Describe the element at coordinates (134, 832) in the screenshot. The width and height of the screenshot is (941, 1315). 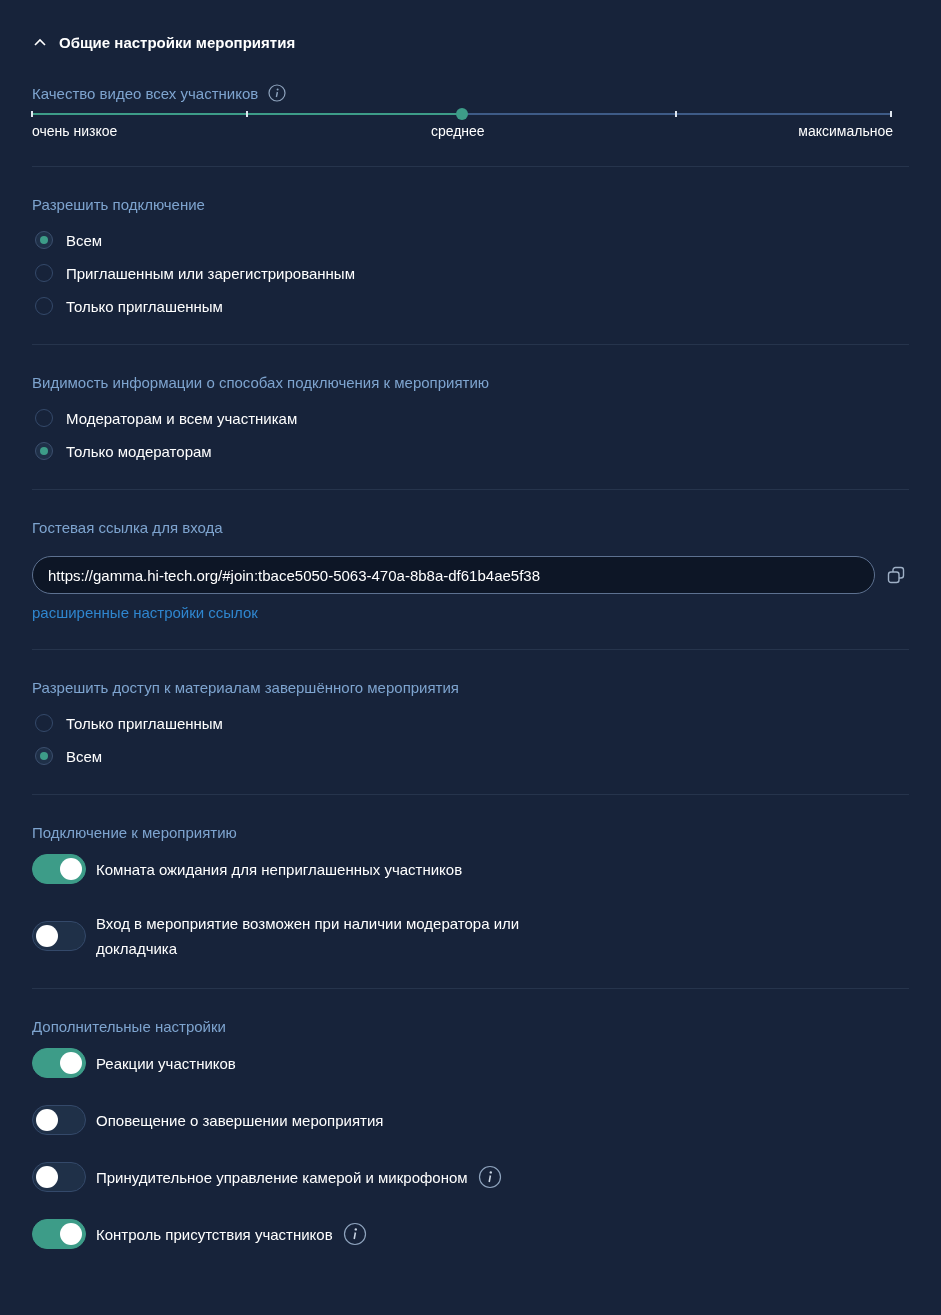
I see `setting-title: Подключение к мероприятию` at that location.